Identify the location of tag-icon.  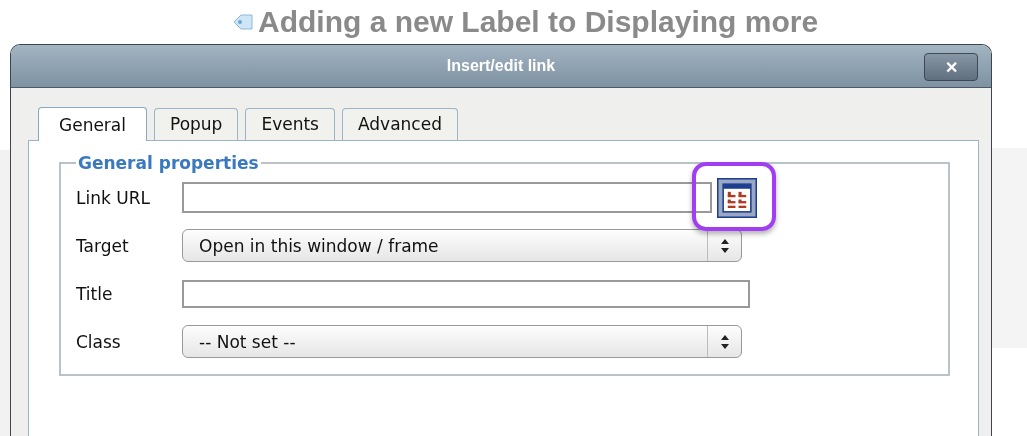
(243, 22).